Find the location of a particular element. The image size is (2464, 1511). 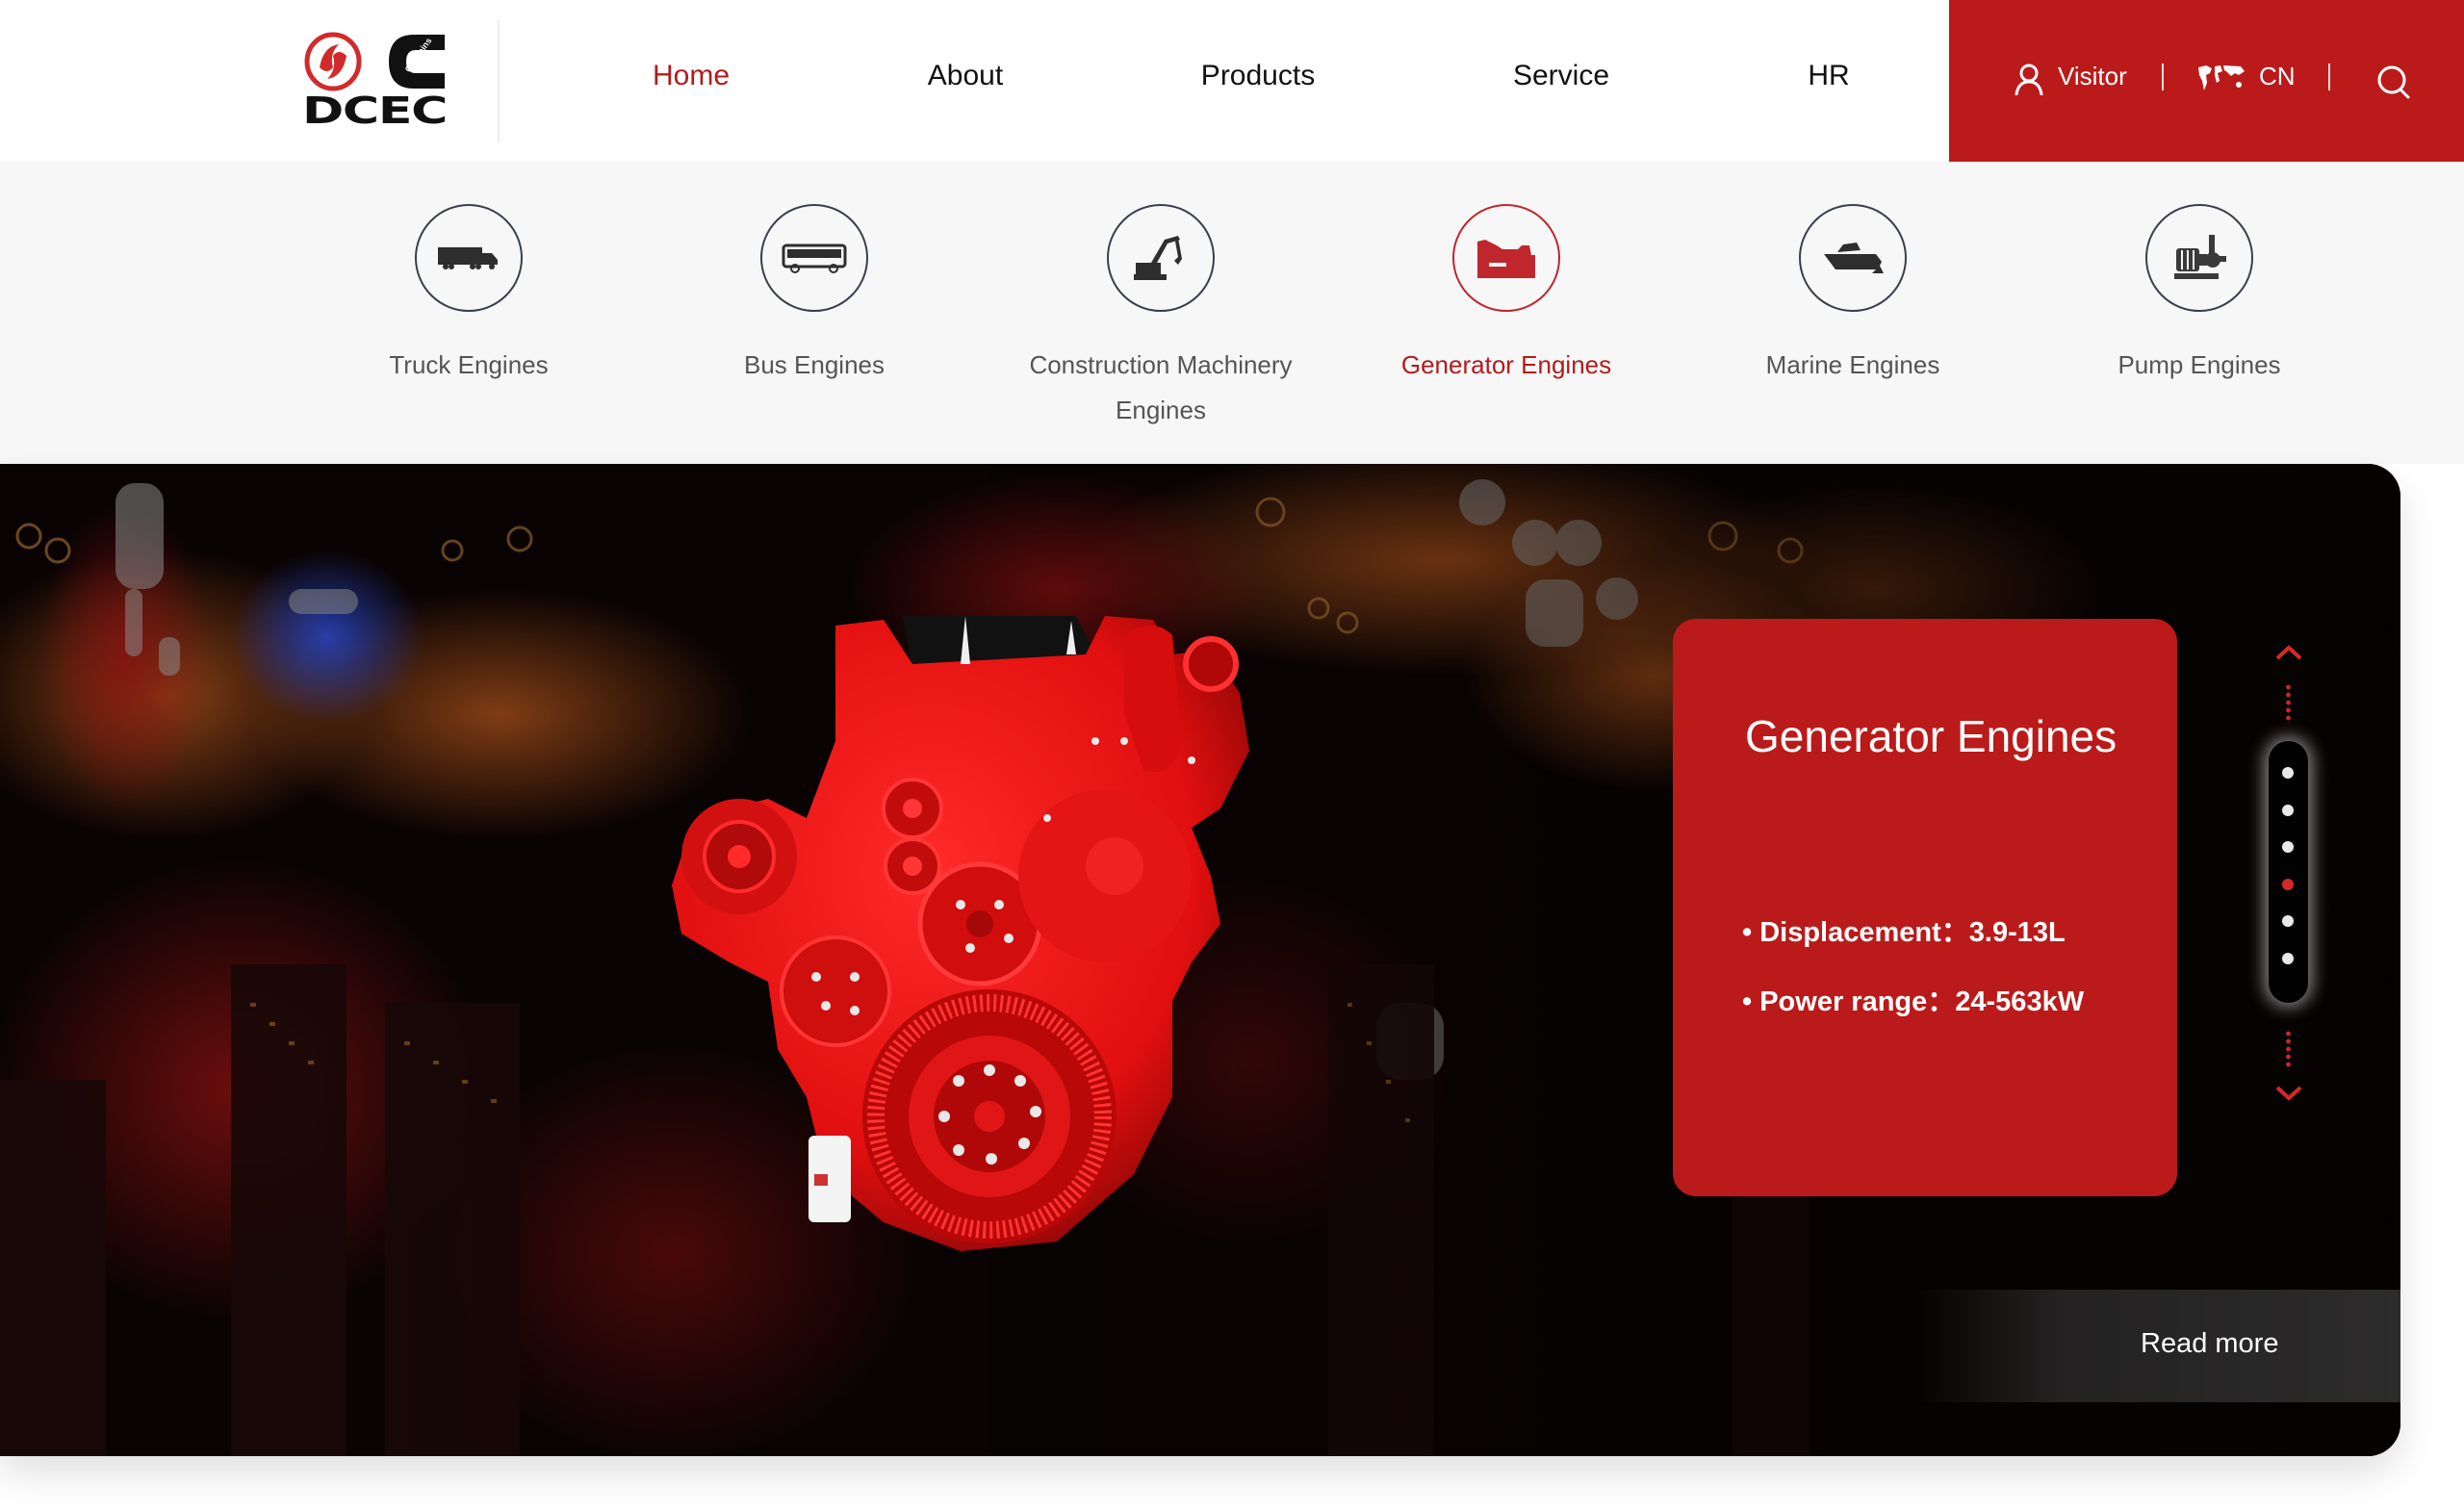

world-map-icon is located at coordinates (2221, 80).